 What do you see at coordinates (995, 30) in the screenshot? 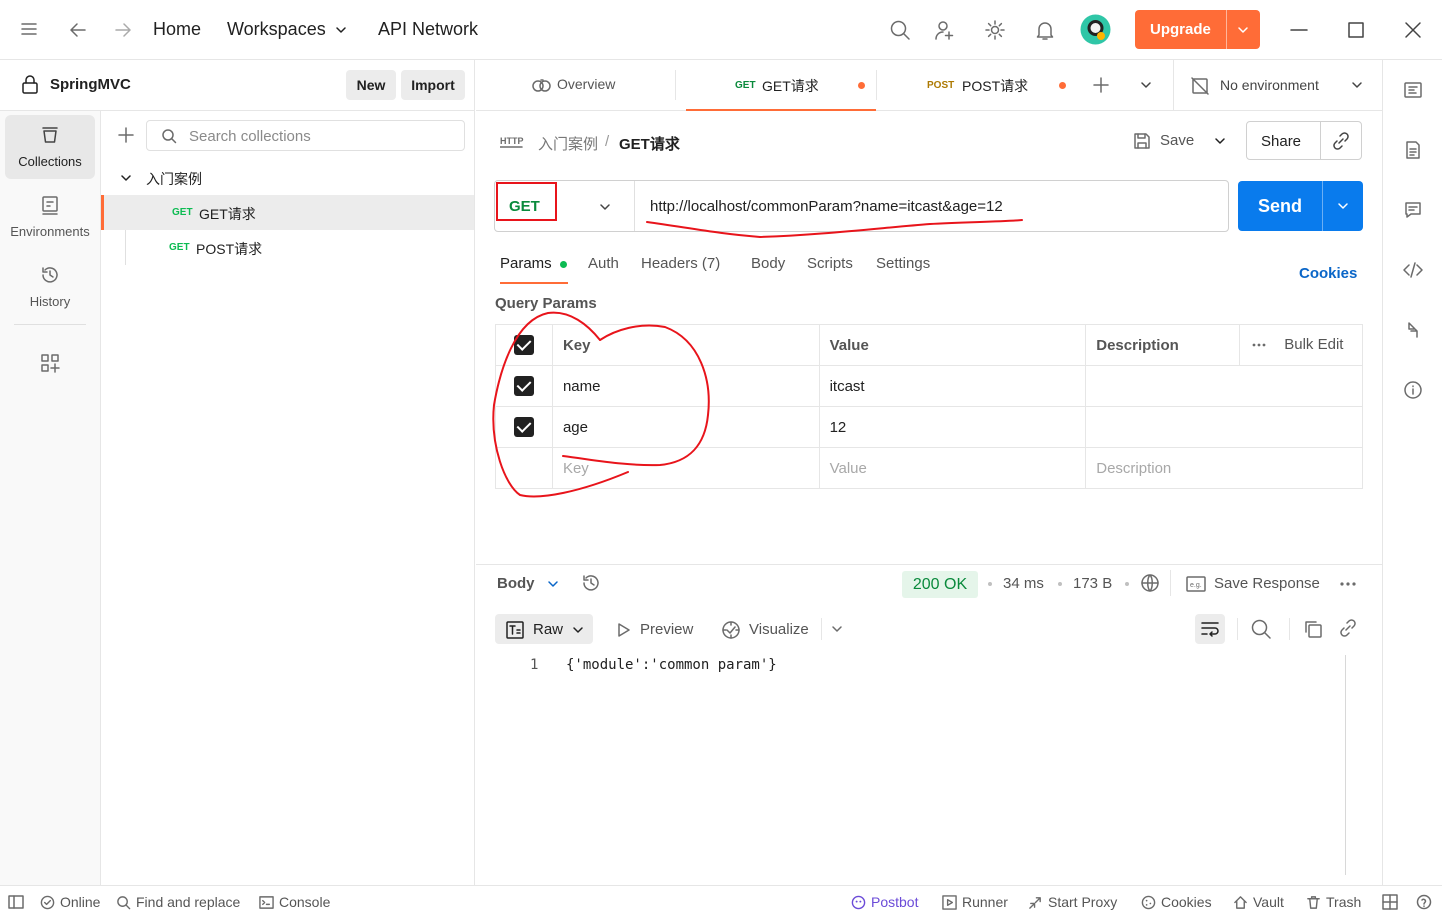
I see `settings-gear-icon` at bounding box center [995, 30].